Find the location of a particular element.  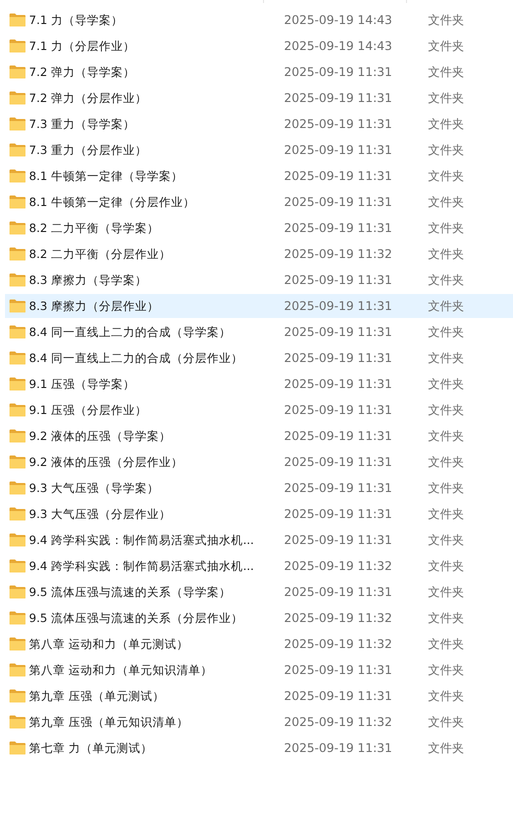

file-row: 8.2 二力平衡（分层作业） 2025-09-19 11:32 文件夹 is located at coordinates (259, 254).